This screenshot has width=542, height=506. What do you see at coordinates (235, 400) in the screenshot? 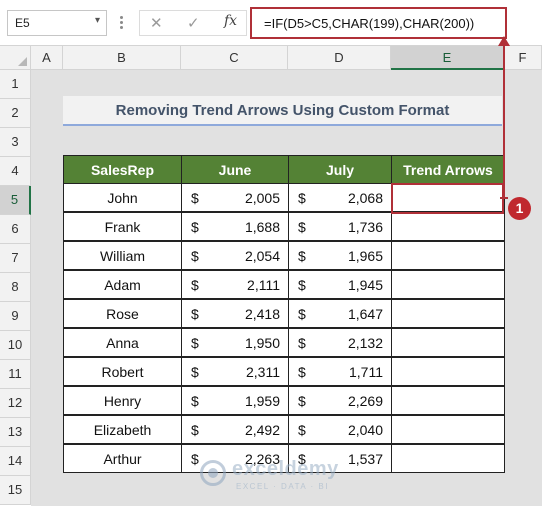
I see `june-cell: $1,959` at bounding box center [235, 400].